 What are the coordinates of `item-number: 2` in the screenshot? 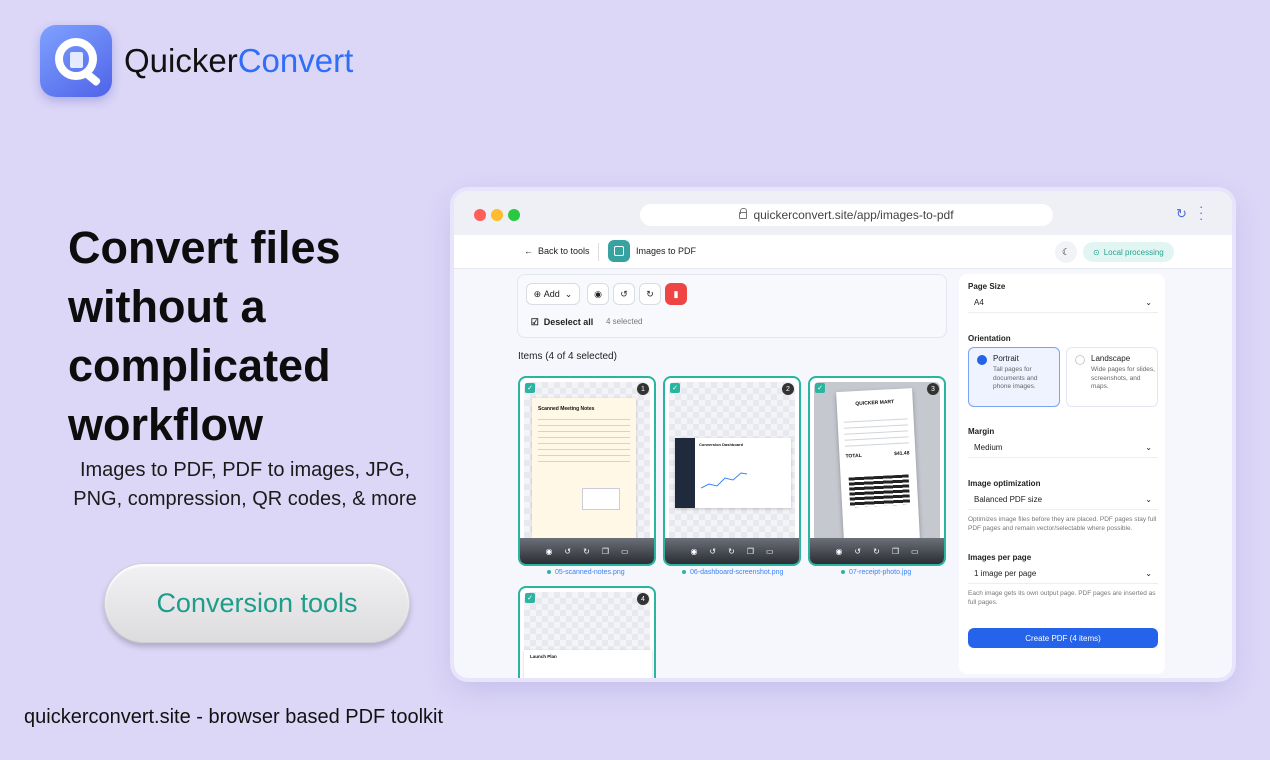 It's located at (788, 389).